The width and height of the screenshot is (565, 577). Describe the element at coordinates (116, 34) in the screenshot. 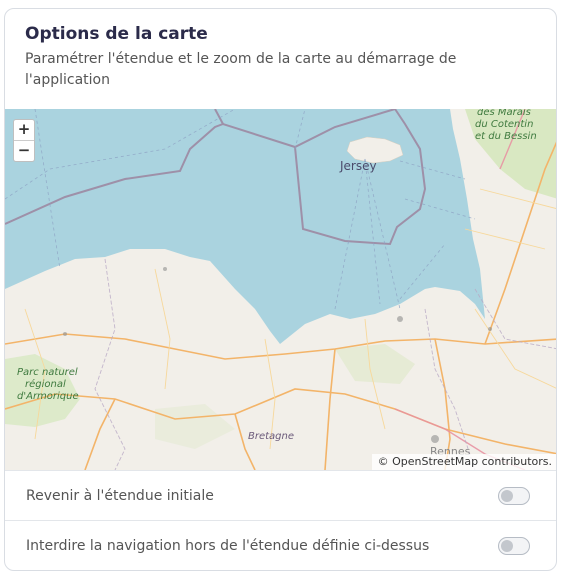

I see `card-title: Options de la carte` at that location.